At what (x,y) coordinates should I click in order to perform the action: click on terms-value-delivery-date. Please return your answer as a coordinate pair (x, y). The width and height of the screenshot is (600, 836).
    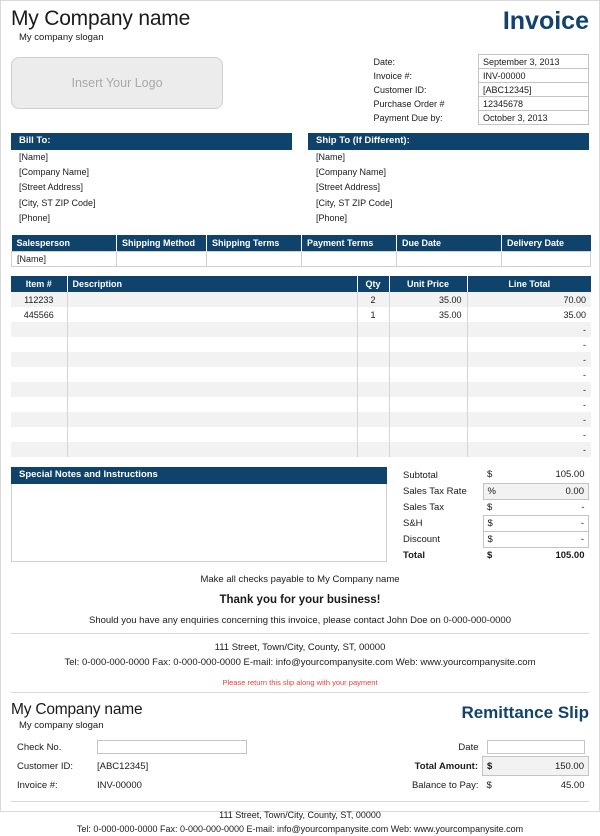
    Looking at the image, I should click on (546, 259).